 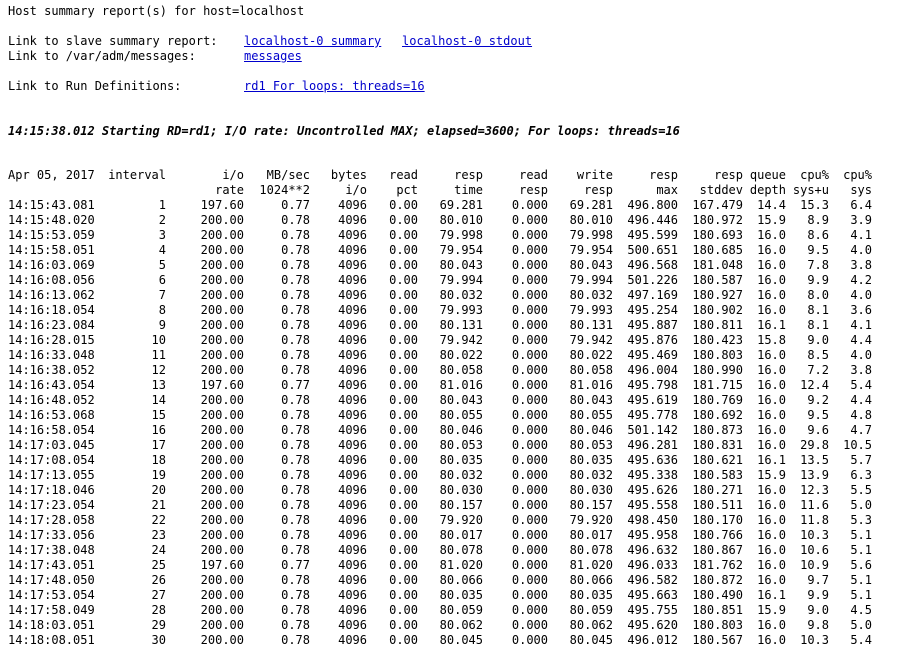 I want to click on table-cell: 495.599, so click(x=652, y=235).